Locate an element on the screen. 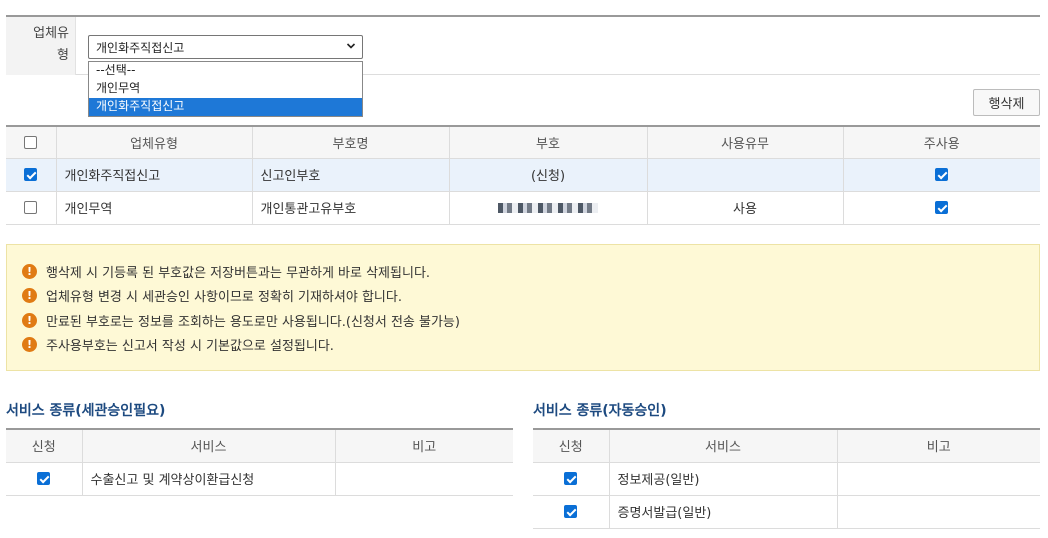  notice-item: ! 업체유형 변경 시 세관승인 사항이므로 정확히 기재하셔야 합니다. is located at coordinates (530, 296).